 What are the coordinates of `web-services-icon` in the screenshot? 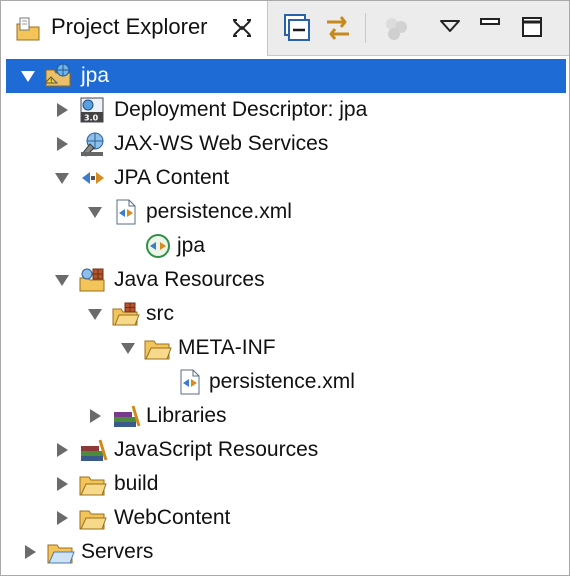 It's located at (93, 144).